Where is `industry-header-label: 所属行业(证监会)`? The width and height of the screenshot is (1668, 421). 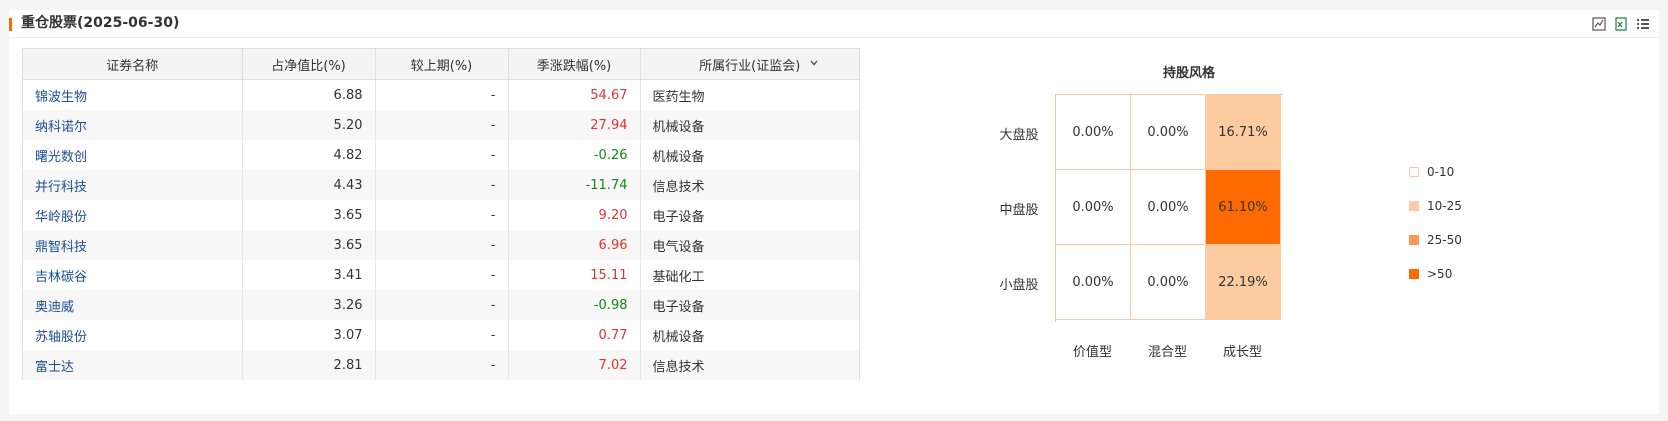
industry-header-label: 所属行业(证监会) is located at coordinates (750, 66).